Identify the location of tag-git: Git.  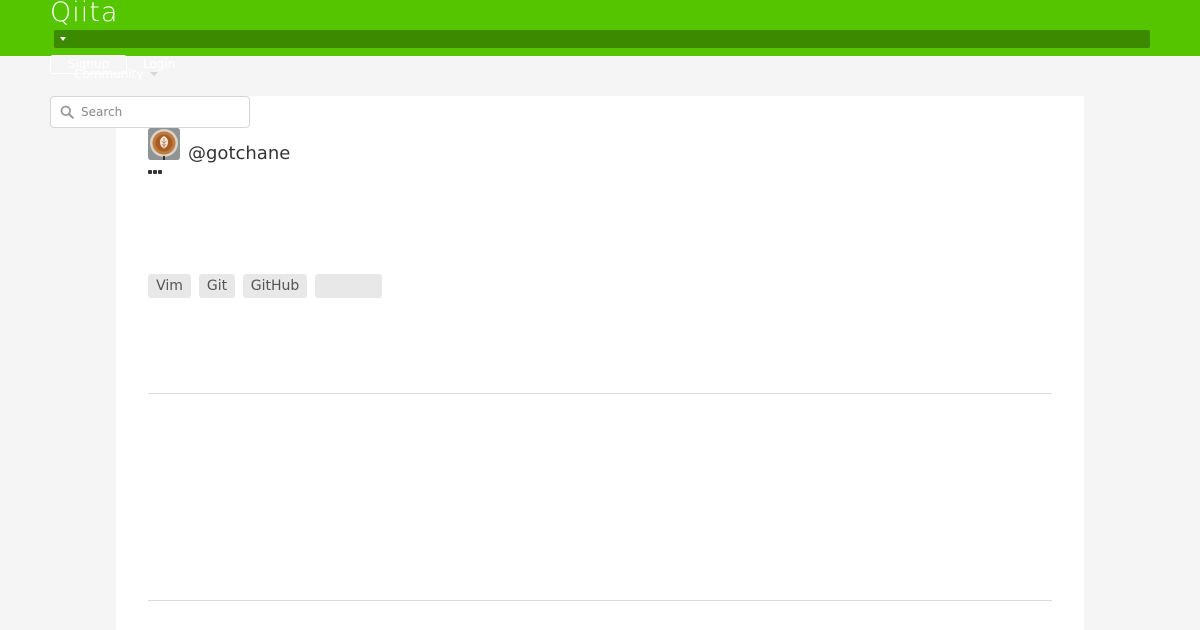
(217, 286).